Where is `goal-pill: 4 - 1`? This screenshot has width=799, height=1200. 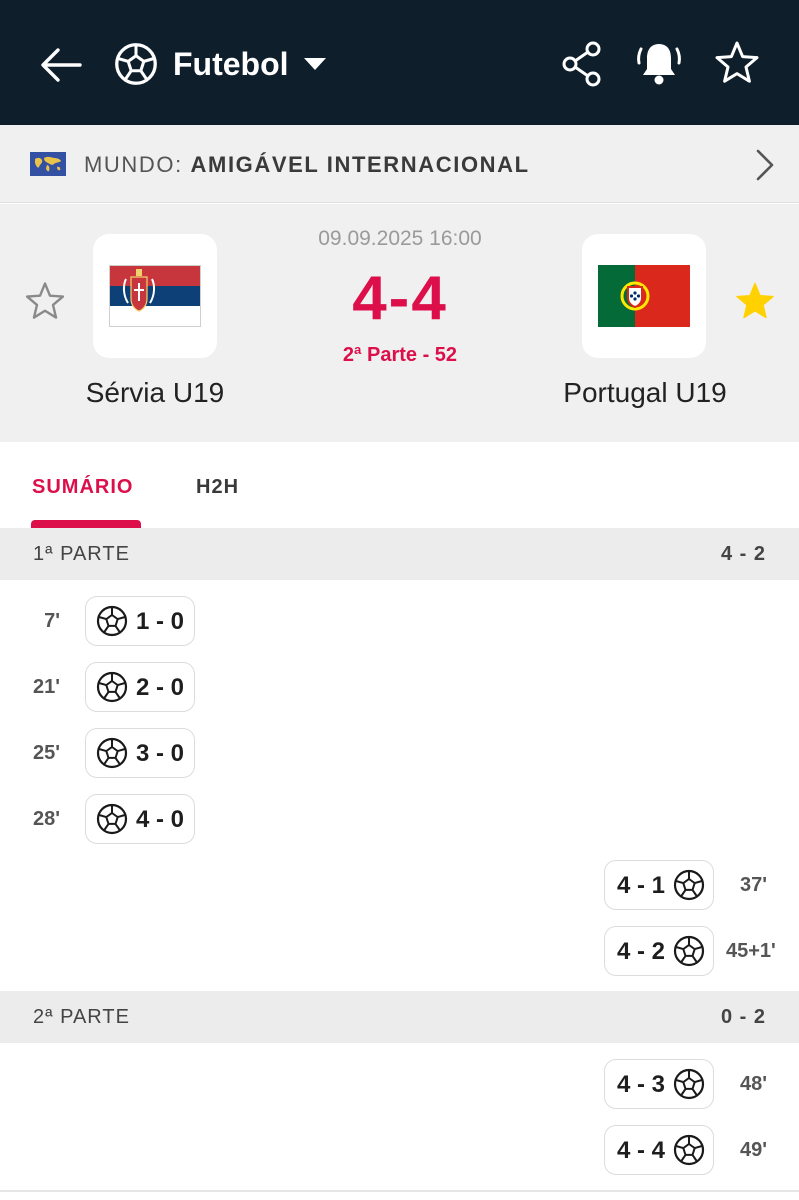 goal-pill: 4 - 1 is located at coordinates (659, 885).